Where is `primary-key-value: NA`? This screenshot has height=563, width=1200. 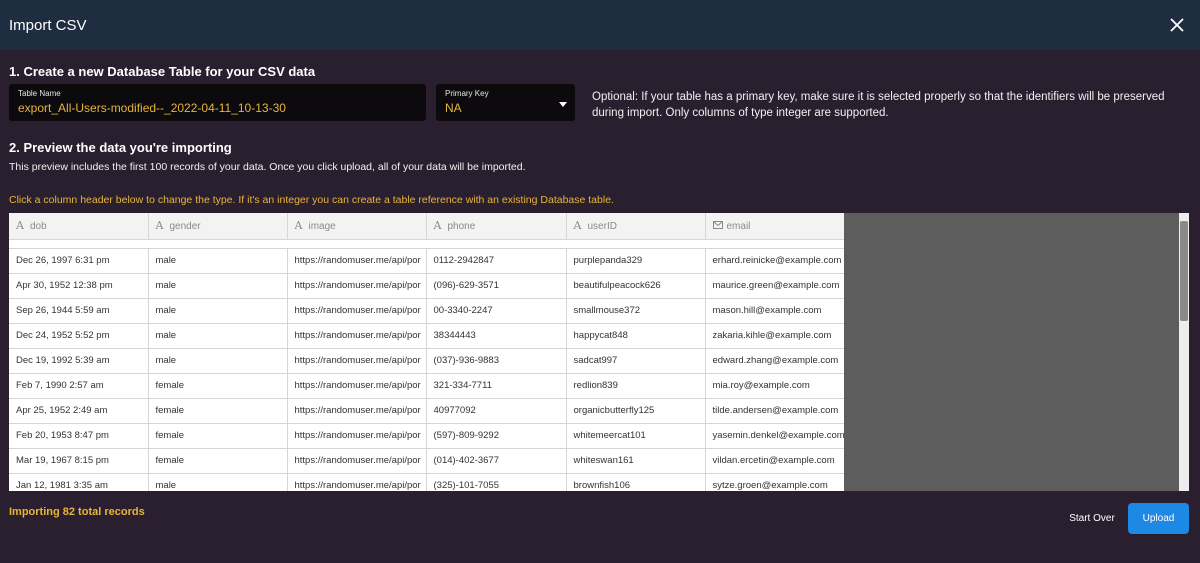 primary-key-value: NA is located at coordinates (453, 108).